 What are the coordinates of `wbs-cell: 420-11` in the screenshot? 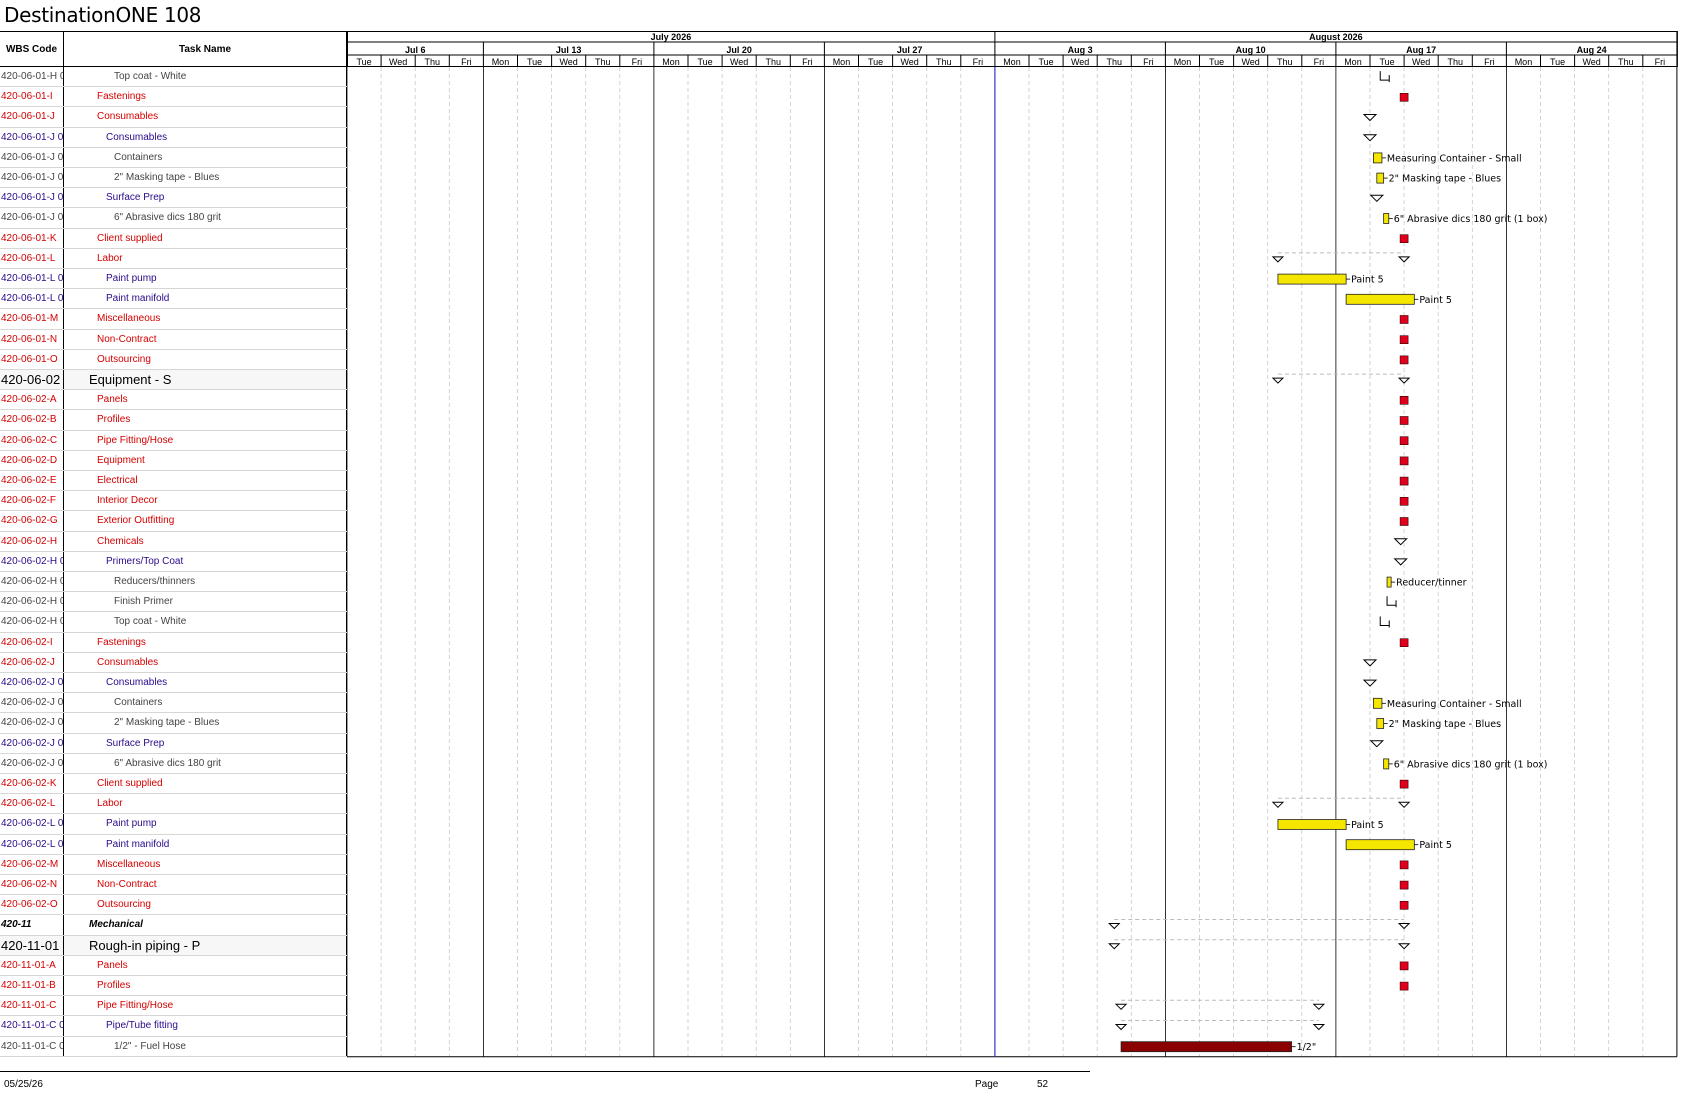 It's located at (32, 925).